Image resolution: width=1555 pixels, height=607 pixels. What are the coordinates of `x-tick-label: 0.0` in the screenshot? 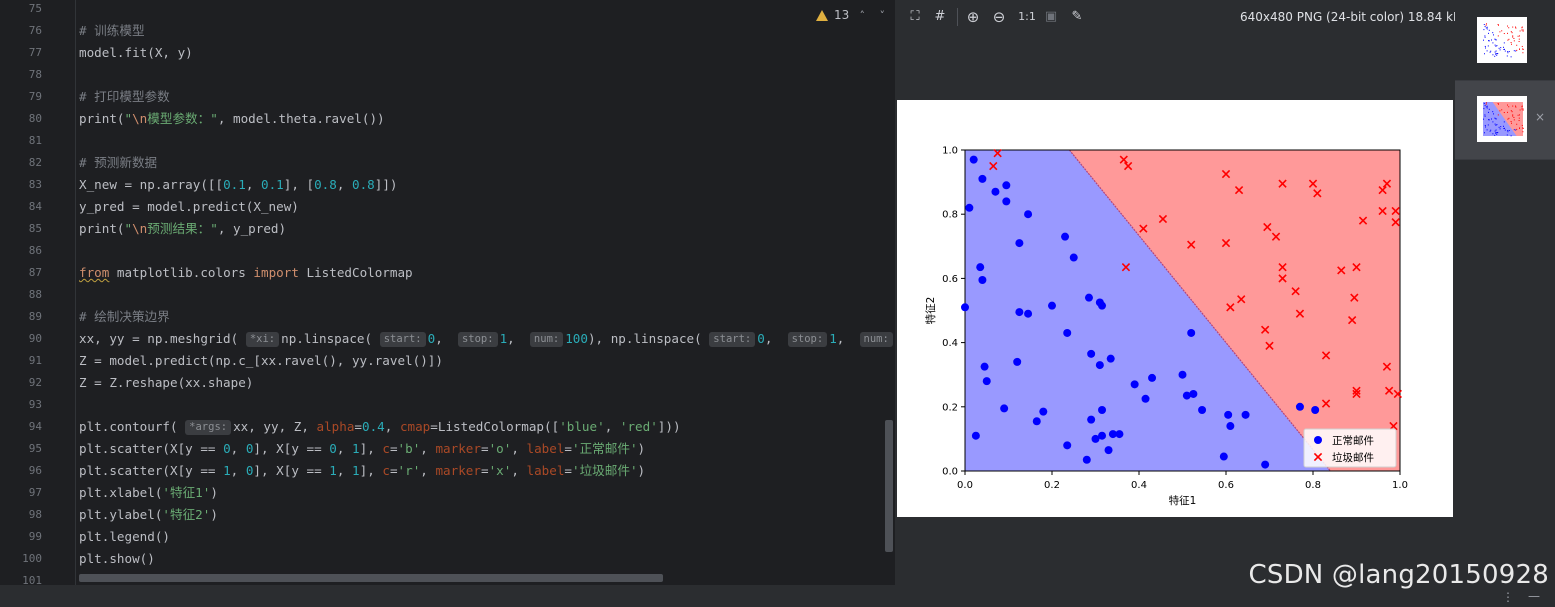 It's located at (965, 485).